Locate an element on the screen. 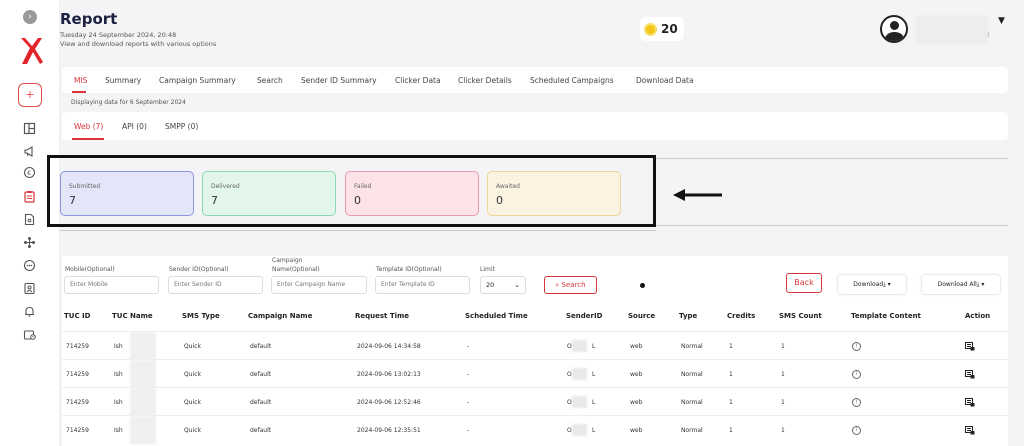  tab-mis: MIS is located at coordinates (80, 80).